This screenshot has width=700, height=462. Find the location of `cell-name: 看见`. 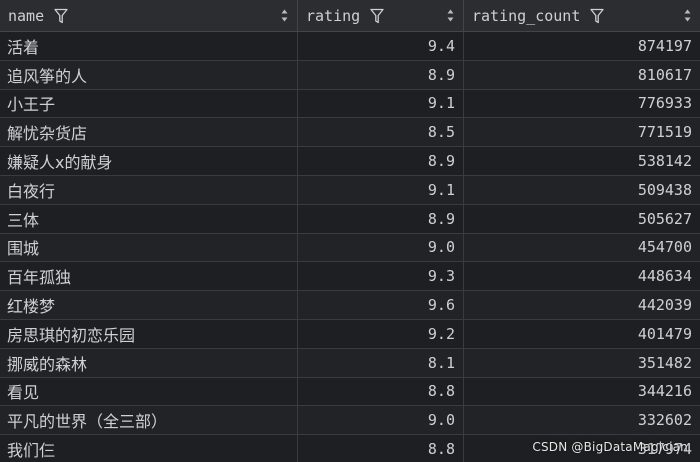

cell-name: 看见 is located at coordinates (149, 391).